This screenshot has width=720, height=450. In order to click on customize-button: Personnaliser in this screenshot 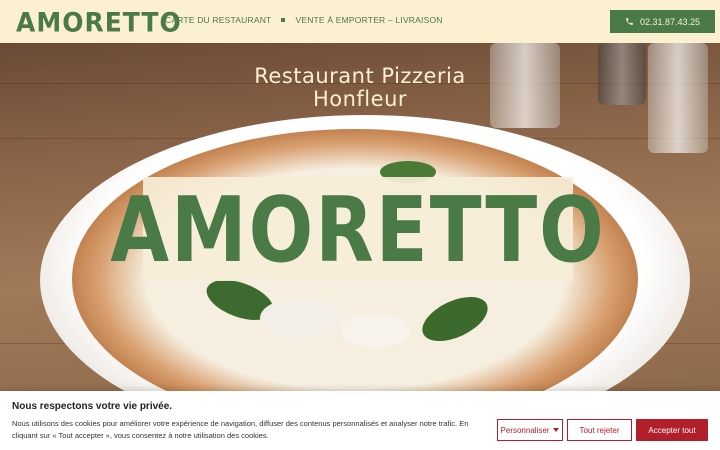, I will do `click(530, 430)`.